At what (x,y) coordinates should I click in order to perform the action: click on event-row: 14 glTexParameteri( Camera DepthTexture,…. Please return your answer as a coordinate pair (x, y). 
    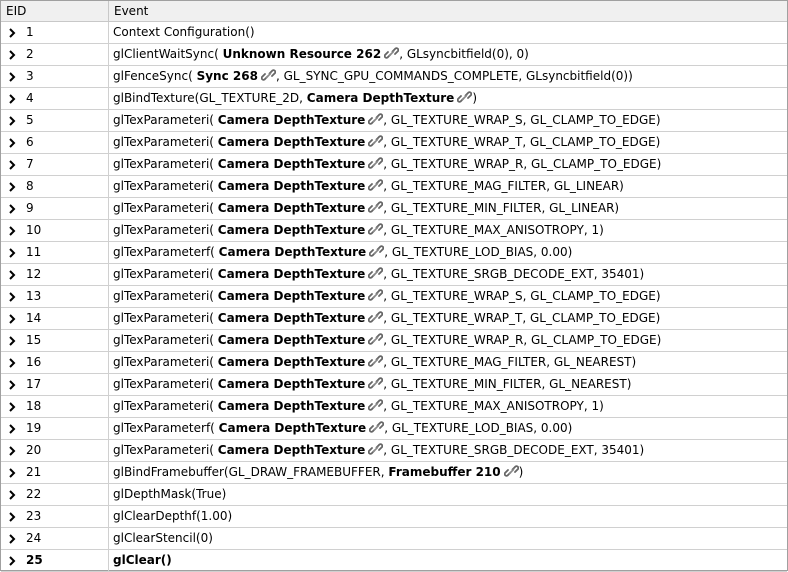
    Looking at the image, I should click on (394, 319).